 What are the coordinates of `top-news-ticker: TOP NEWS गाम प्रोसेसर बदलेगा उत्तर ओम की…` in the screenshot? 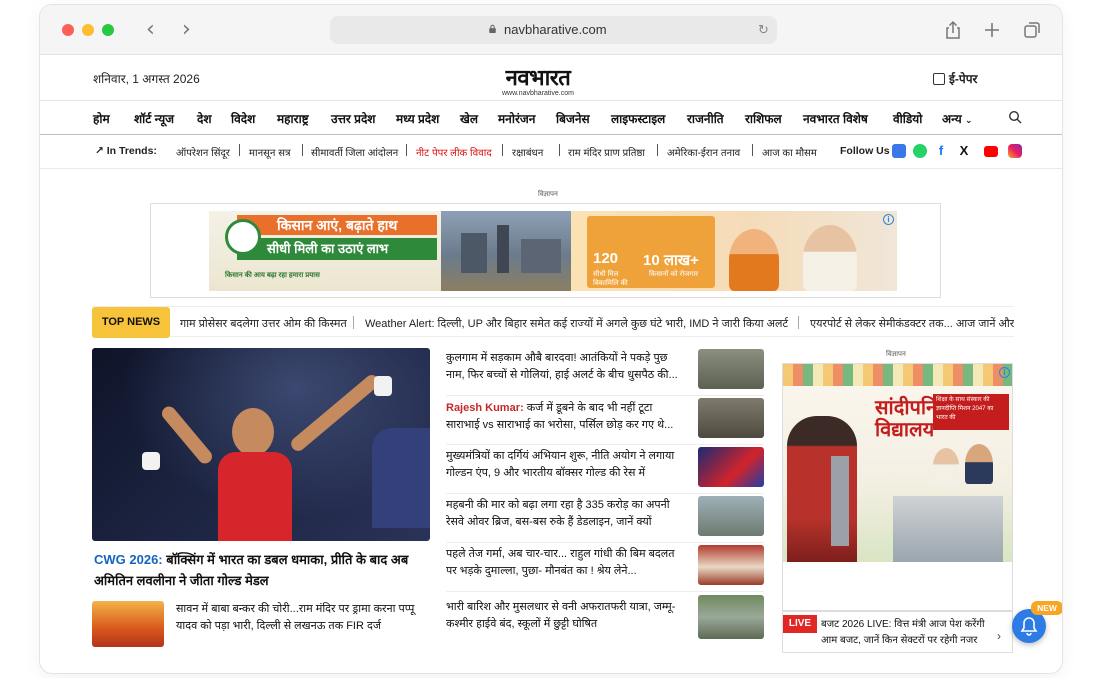 It's located at (553, 322).